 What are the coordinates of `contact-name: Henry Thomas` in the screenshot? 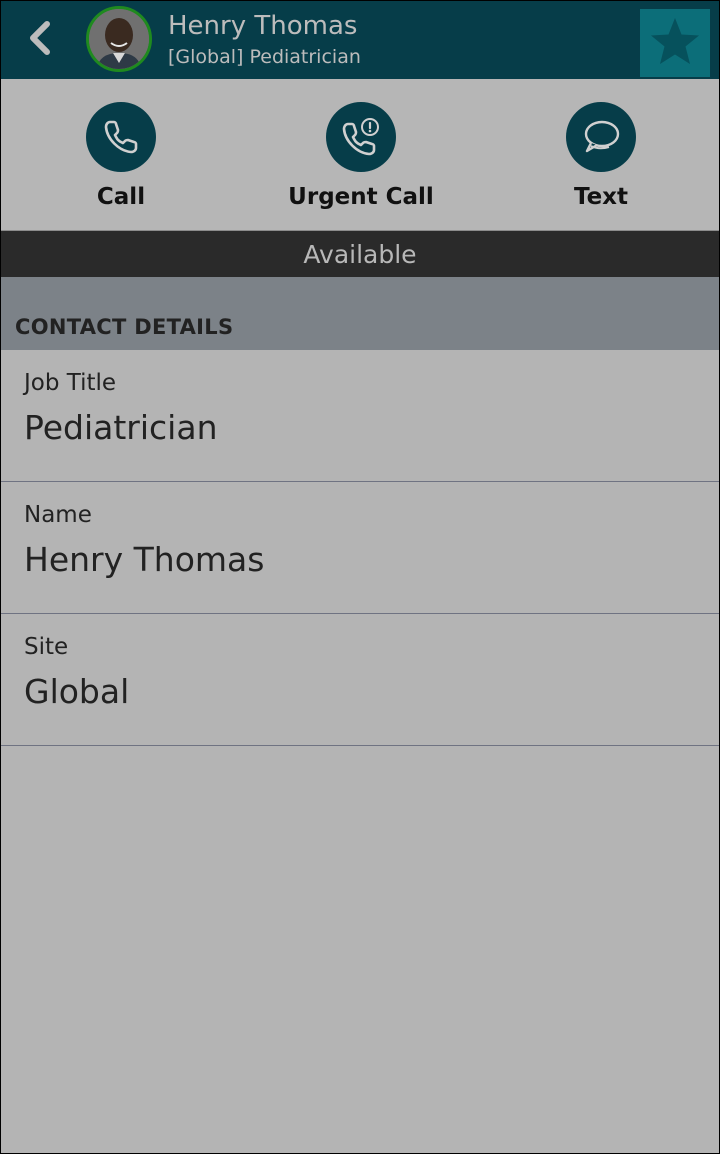 It's located at (263, 26).